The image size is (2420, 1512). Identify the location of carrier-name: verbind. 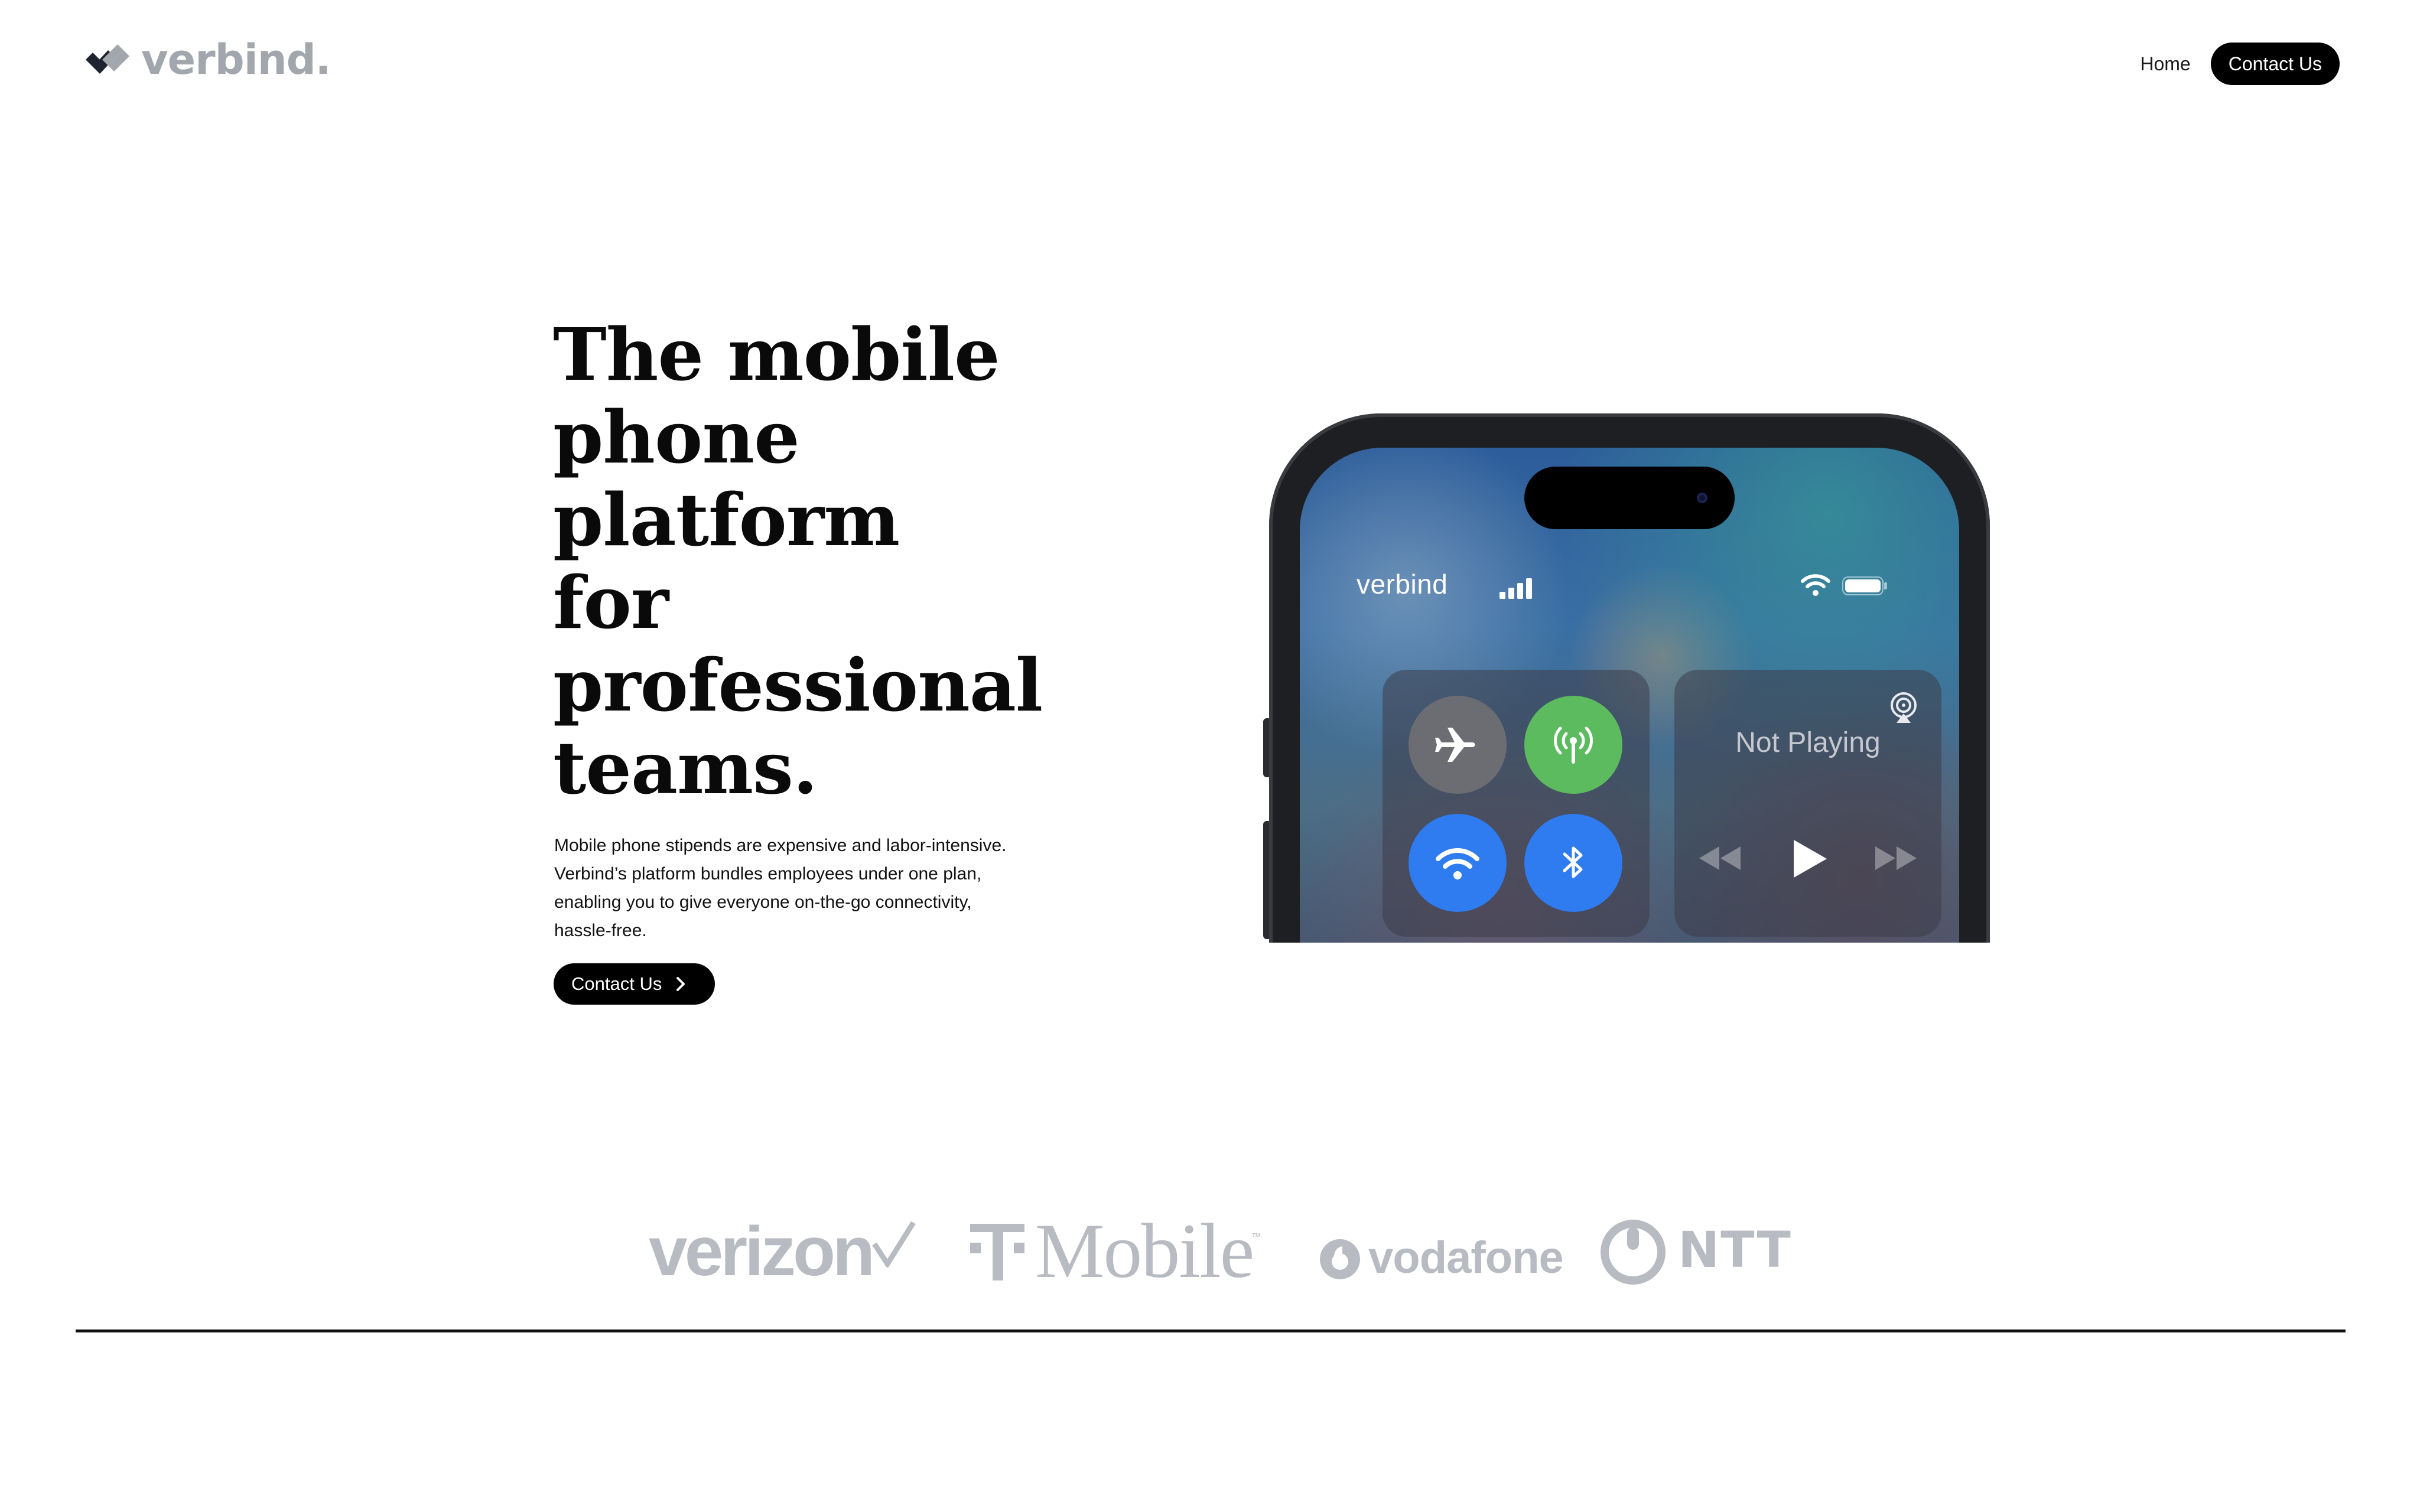
(1402, 584).